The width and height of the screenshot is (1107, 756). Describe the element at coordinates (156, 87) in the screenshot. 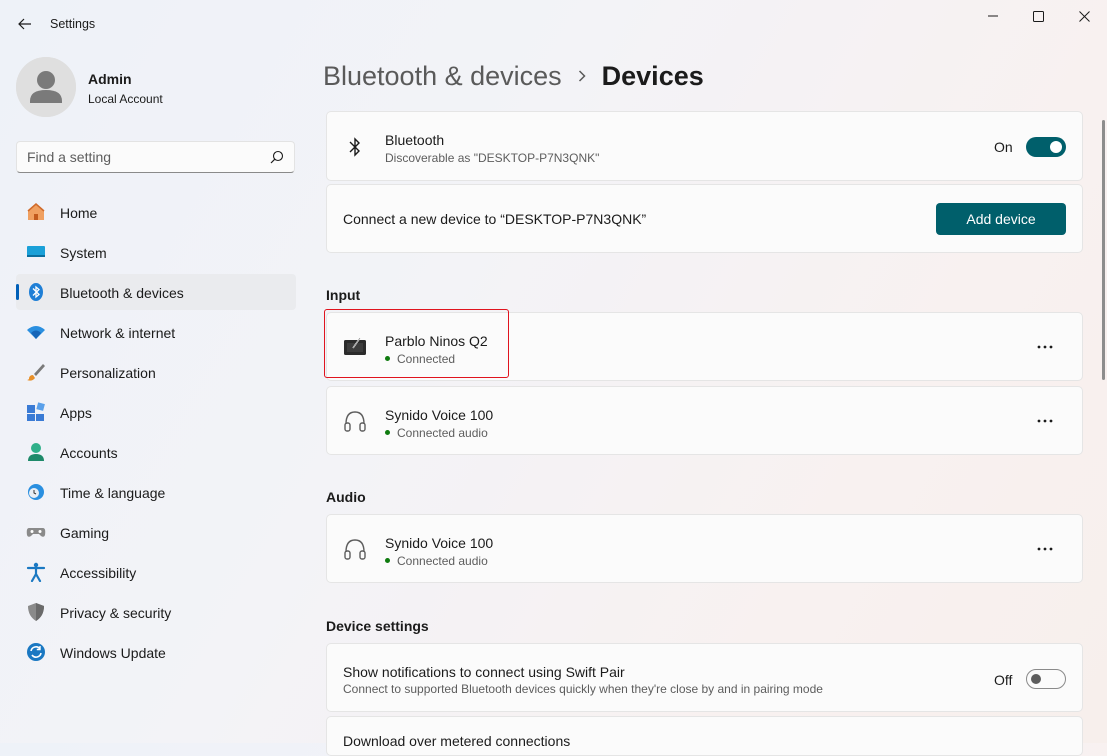

I see `user-profile: Admin Local Account` at that location.